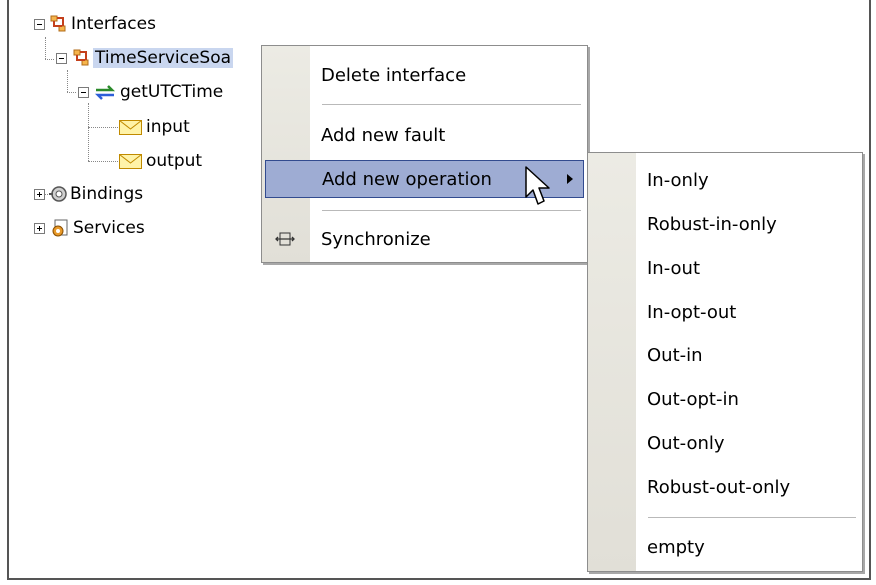 This screenshot has height=585, width=876. Describe the element at coordinates (105, 92) in the screenshot. I see `operation-arrows-icon` at that location.